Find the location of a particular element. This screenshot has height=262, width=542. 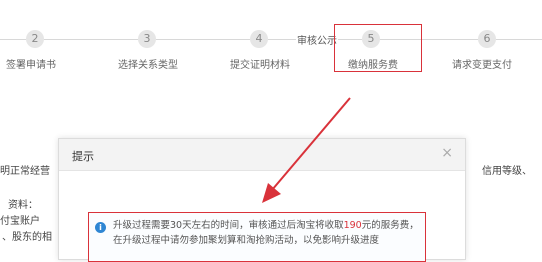

arrow-head is located at coordinates (271, 193).